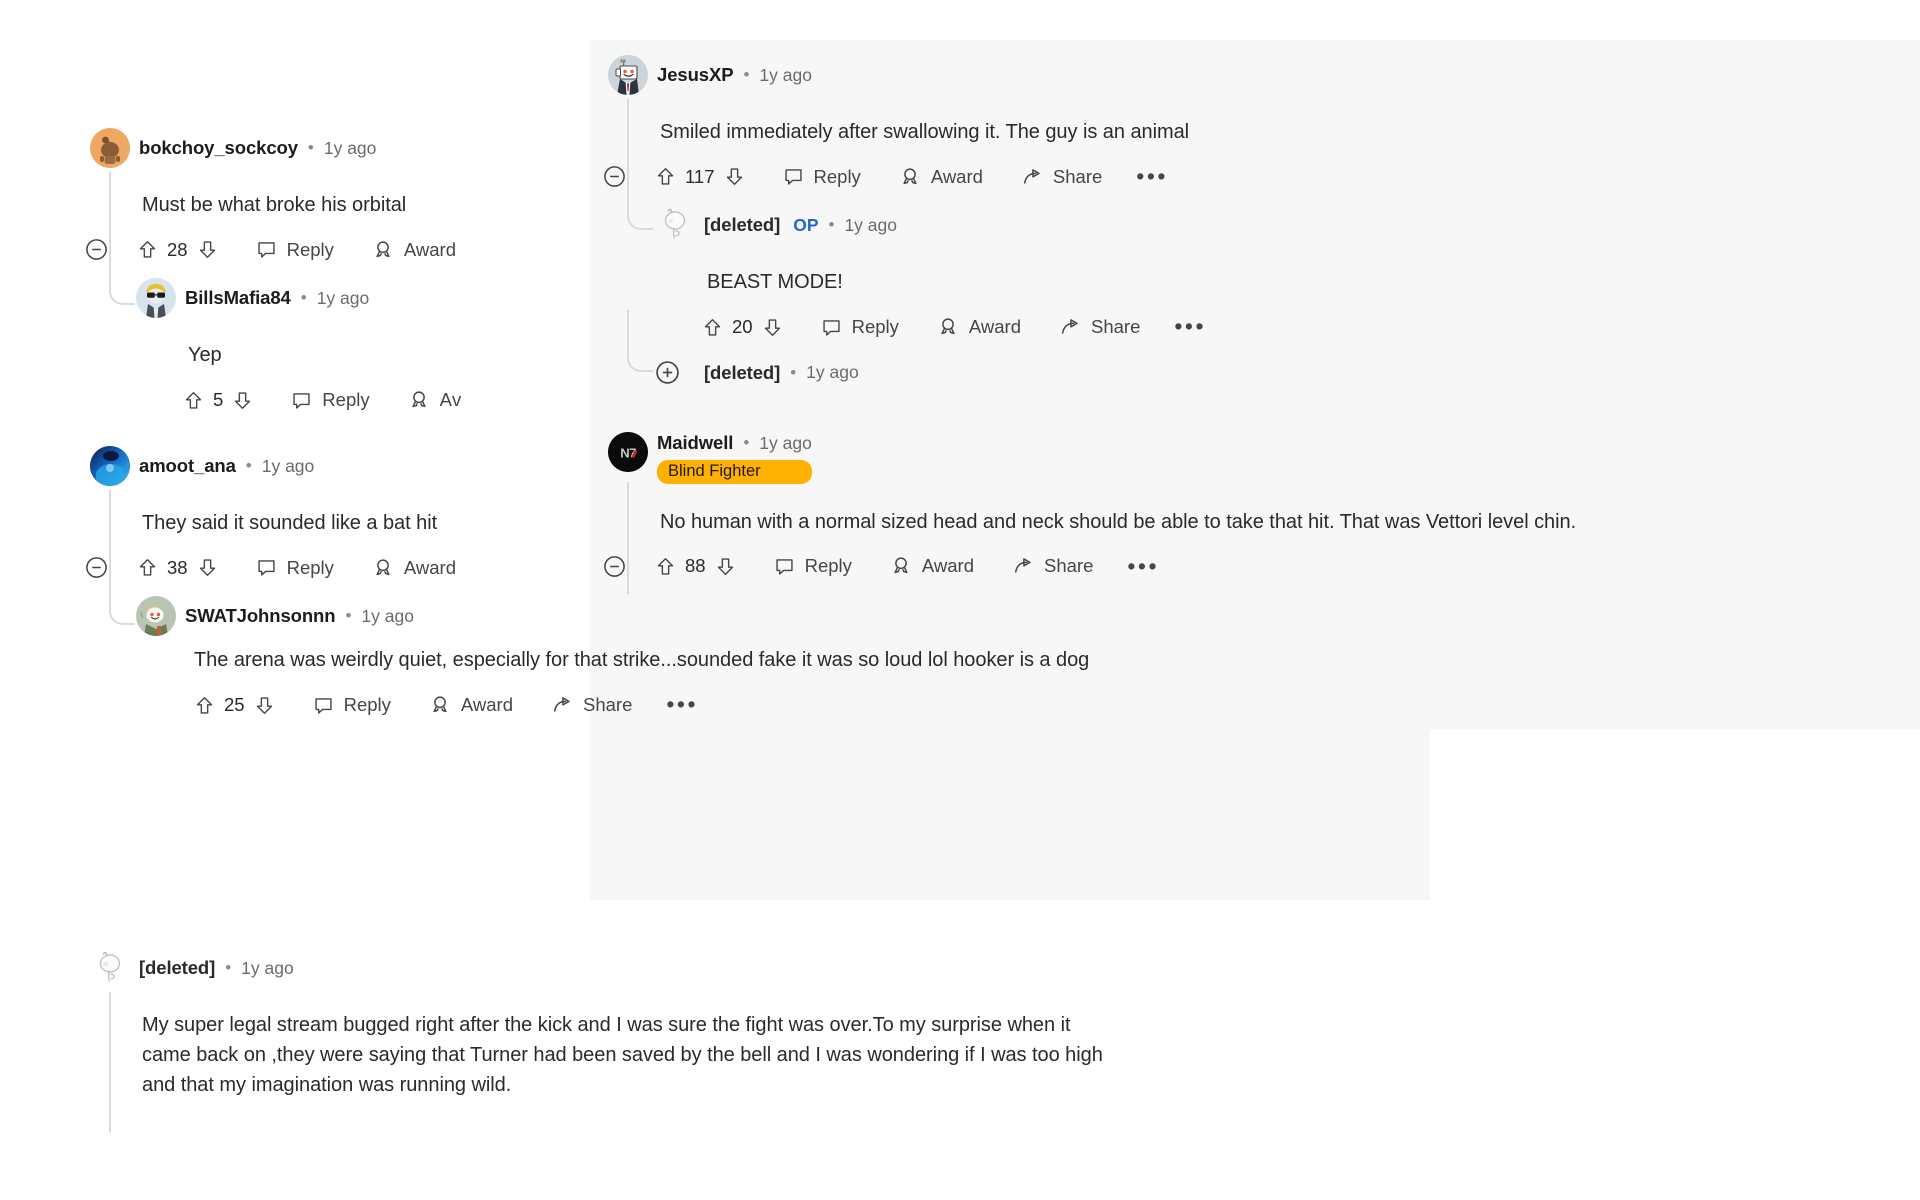 The image size is (1920, 1200). What do you see at coordinates (337, 567) in the screenshot?
I see `comment-actions: 38 Reply Award` at bounding box center [337, 567].